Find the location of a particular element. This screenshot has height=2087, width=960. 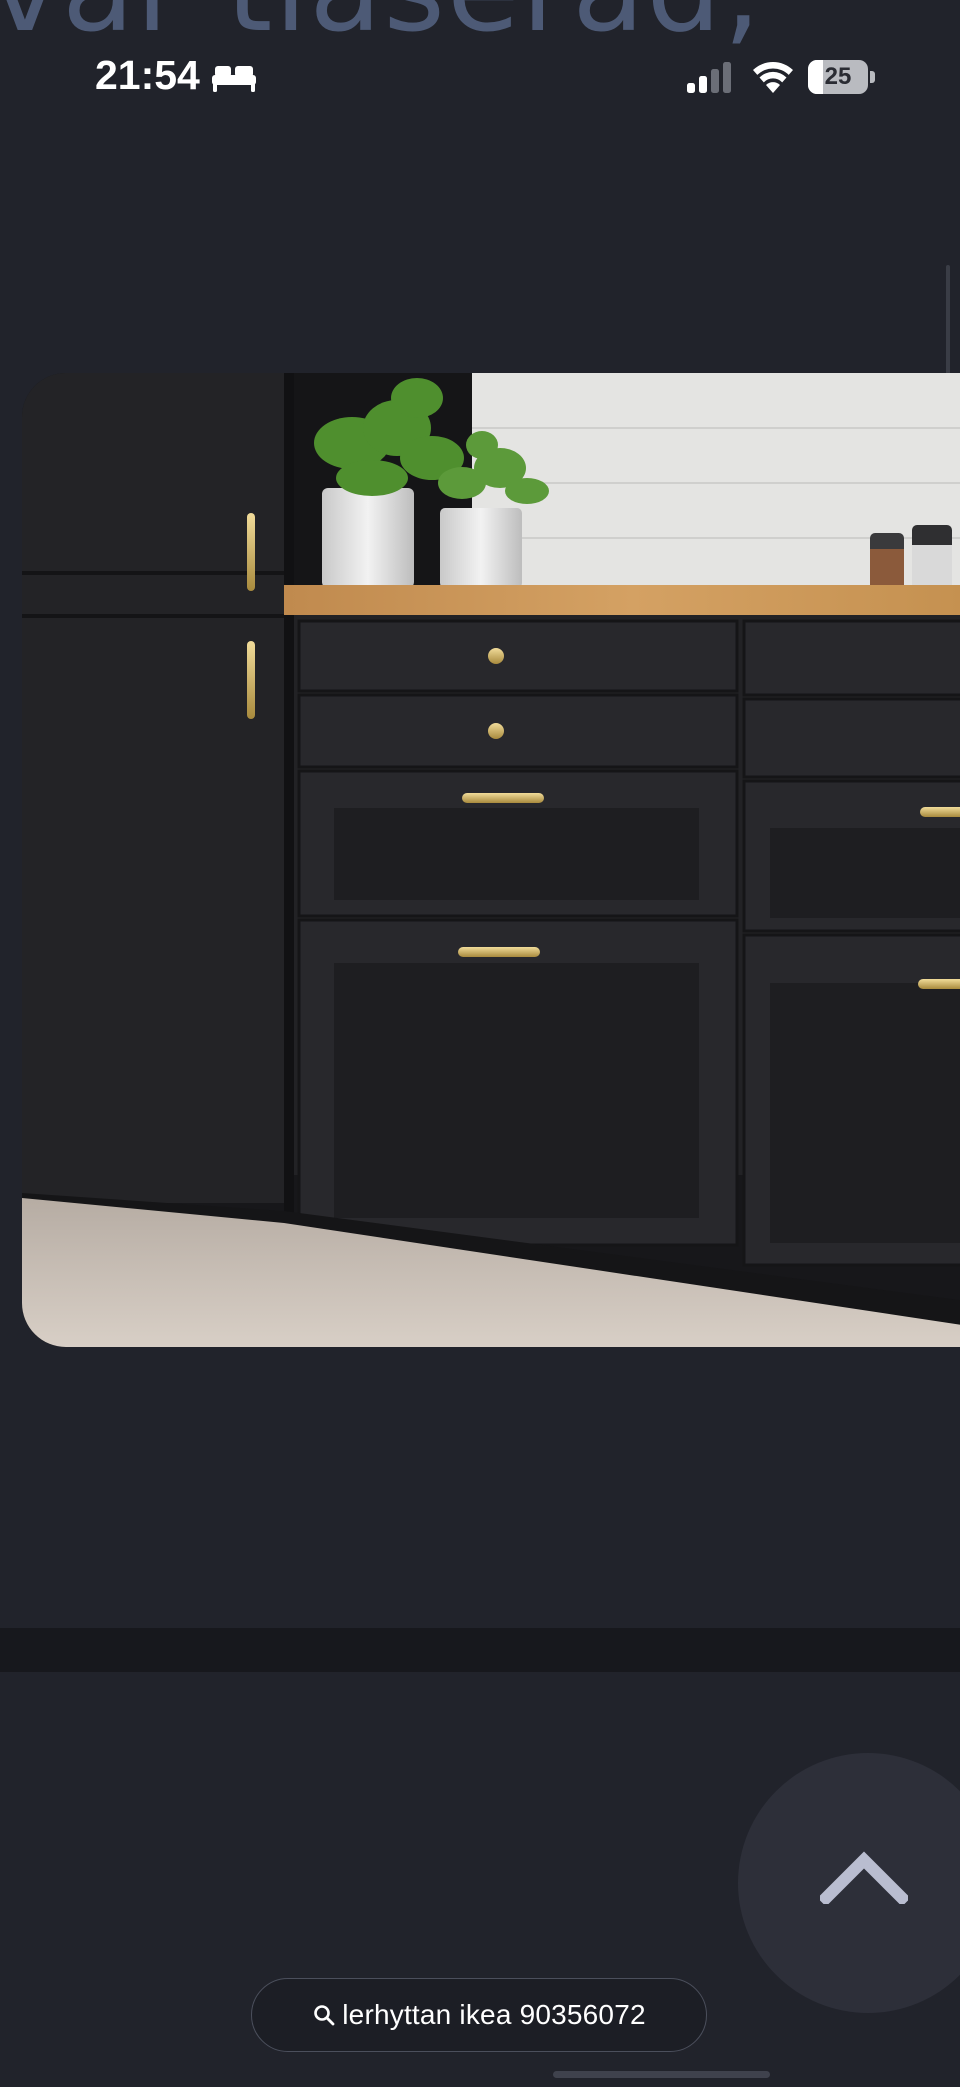

battery-nub is located at coordinates (872, 77).